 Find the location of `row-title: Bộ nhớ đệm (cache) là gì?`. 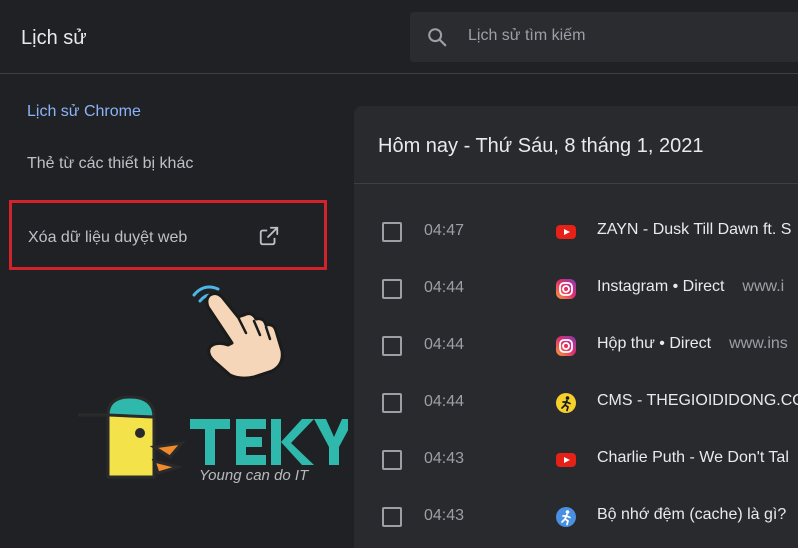

row-title: Bộ nhớ đệm (cache) là gì? is located at coordinates (692, 514).